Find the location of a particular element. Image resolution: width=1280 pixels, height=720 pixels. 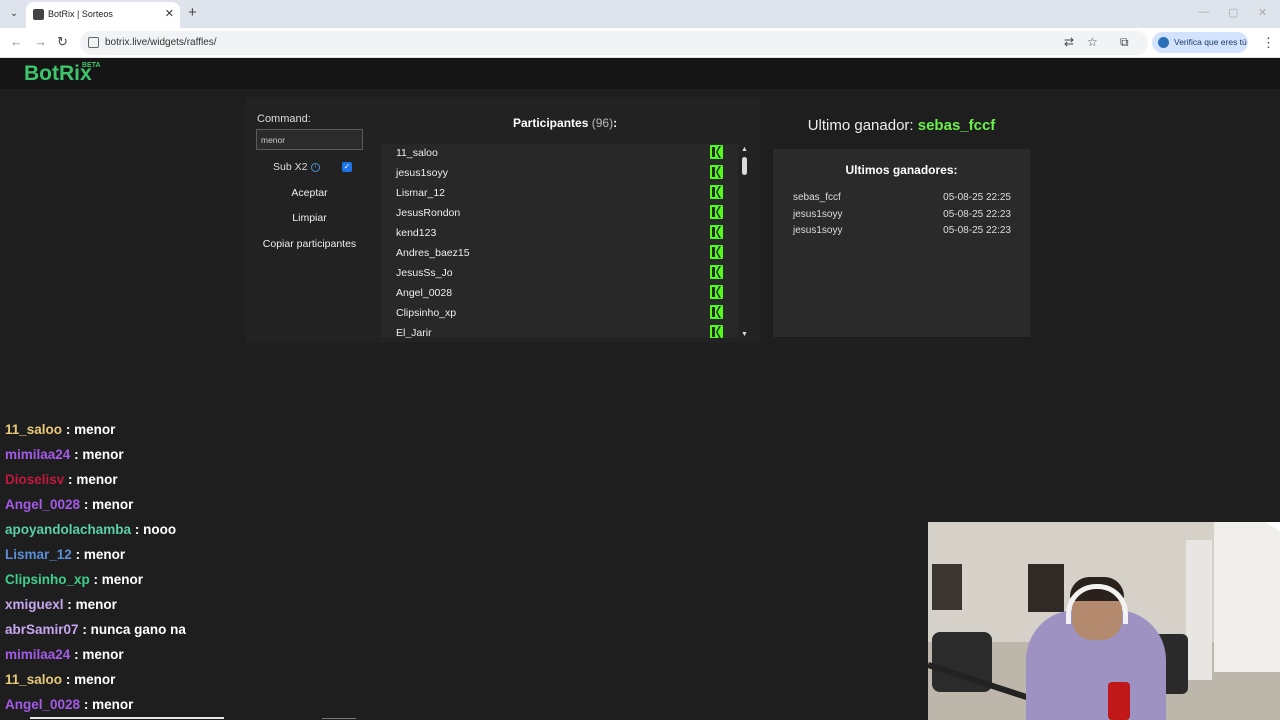

scrollbar-thumb is located at coordinates (744, 166).